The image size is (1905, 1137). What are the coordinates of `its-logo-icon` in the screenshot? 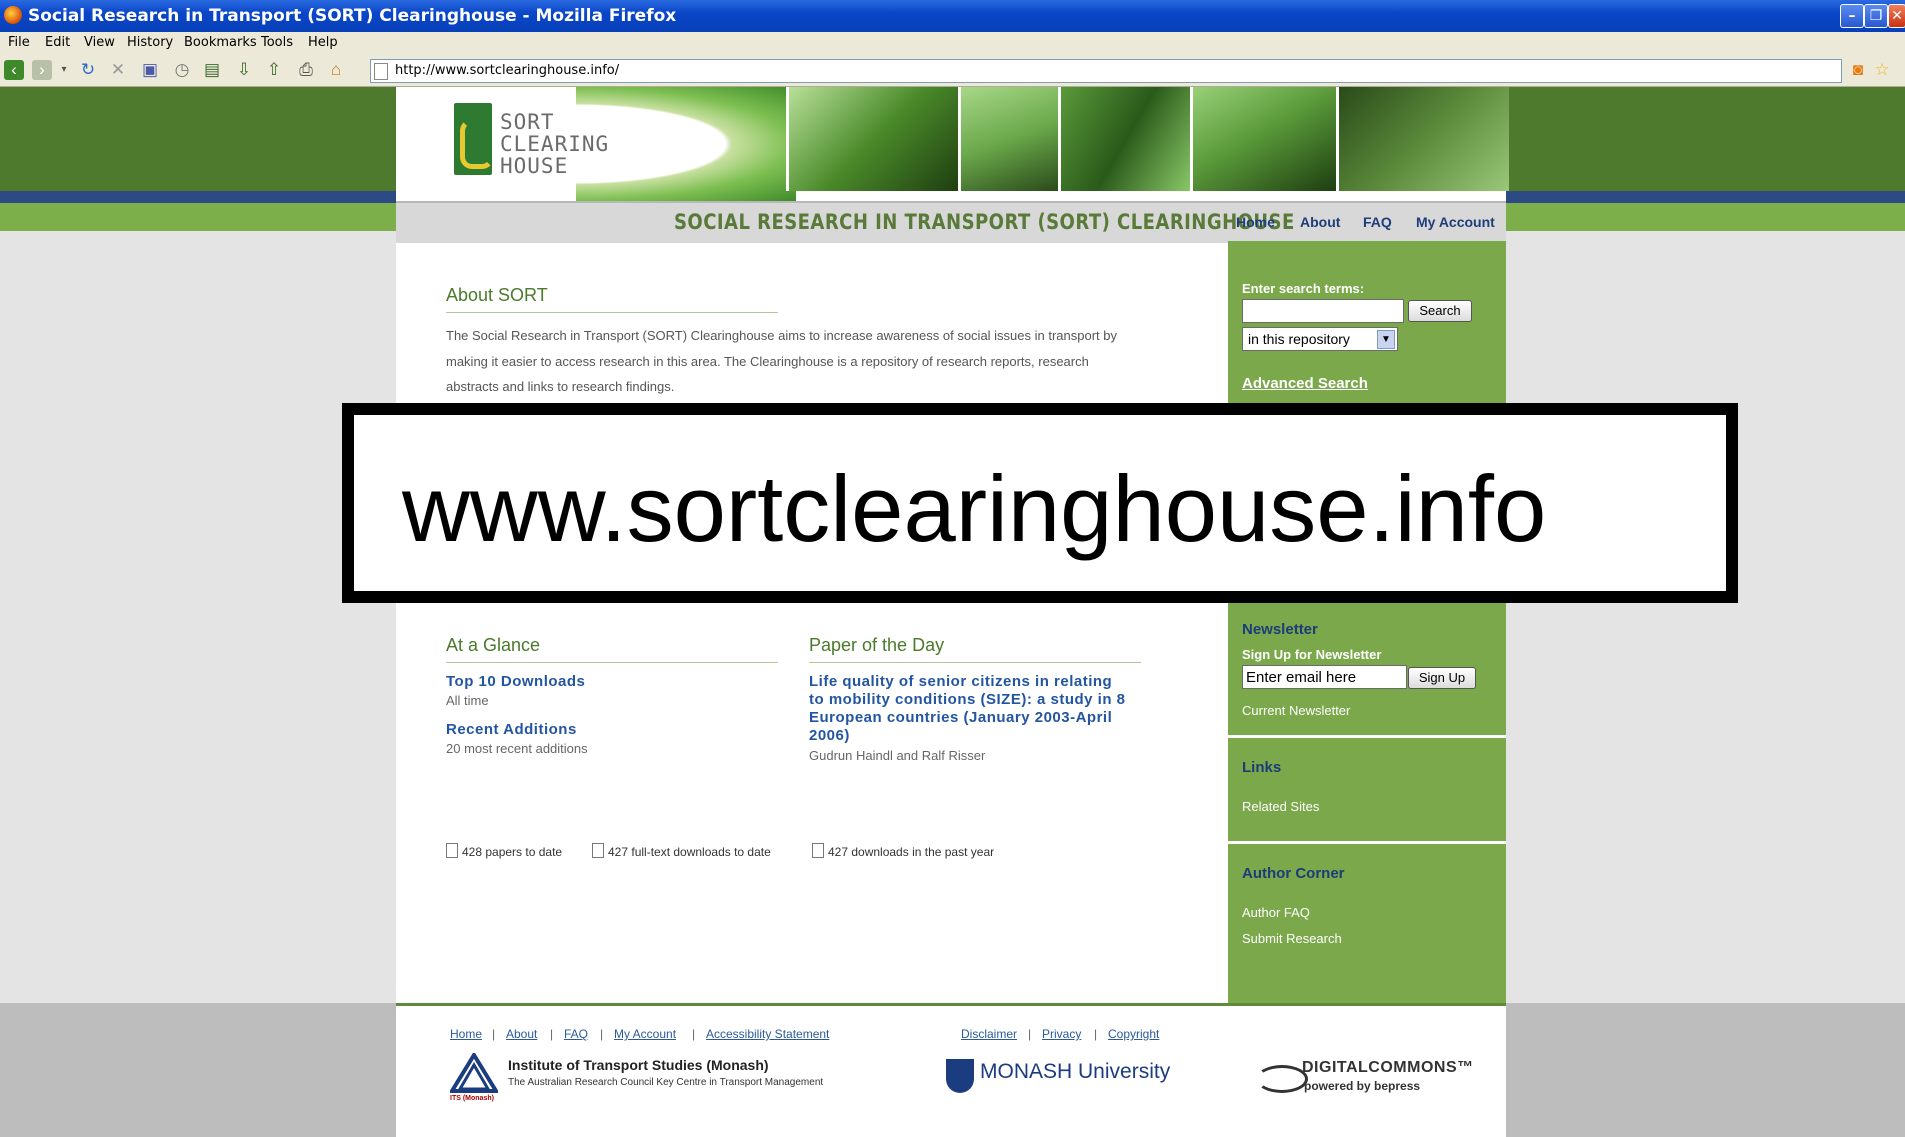 It's located at (474, 1073).